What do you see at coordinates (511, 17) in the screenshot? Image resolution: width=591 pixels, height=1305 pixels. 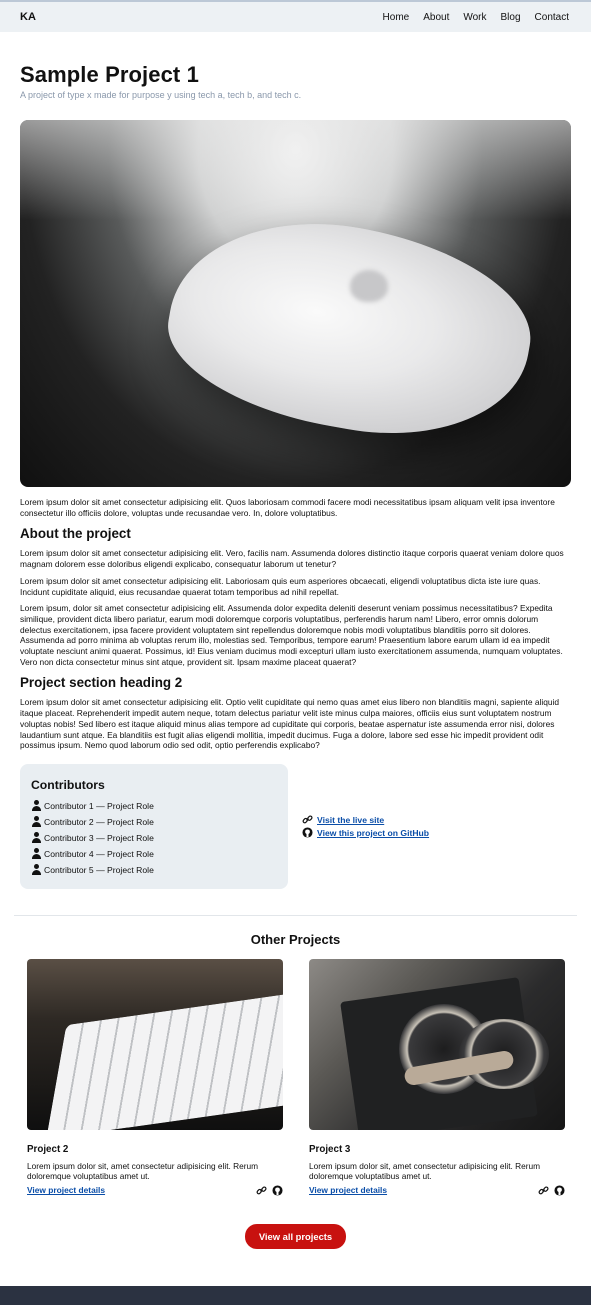 I see `nav-blog: Blog` at bounding box center [511, 17].